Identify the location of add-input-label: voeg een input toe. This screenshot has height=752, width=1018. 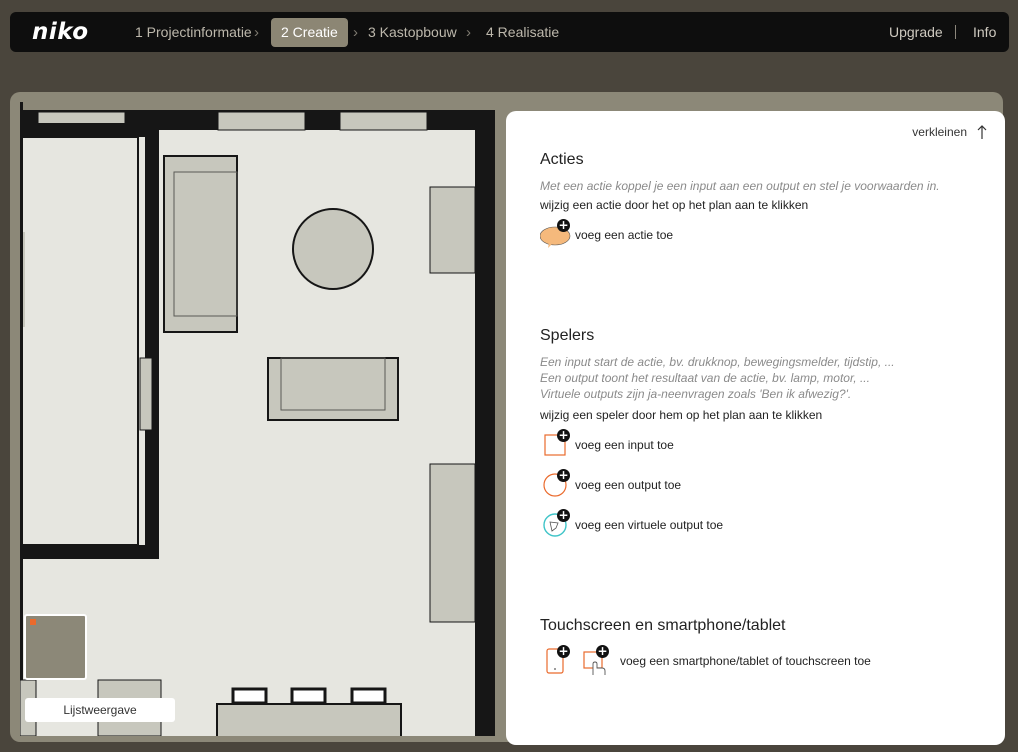
(624, 445).